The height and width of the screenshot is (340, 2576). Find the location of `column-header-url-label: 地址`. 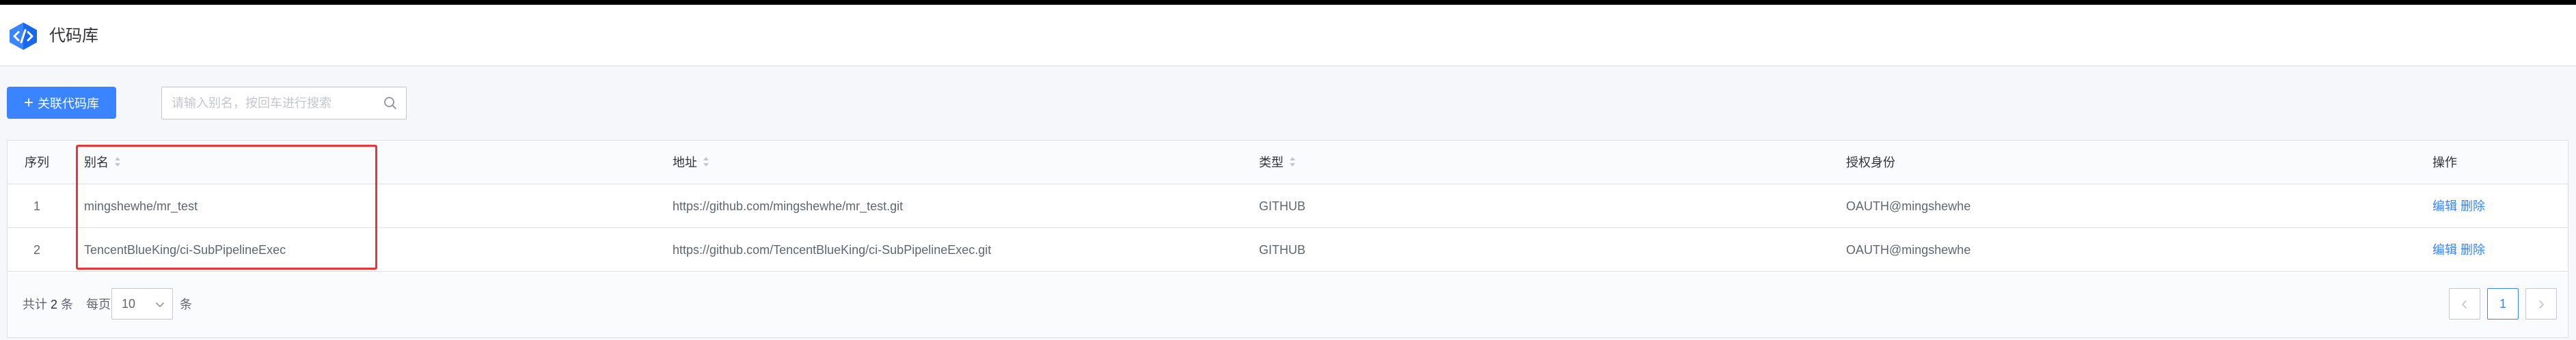

column-header-url-label: 地址 is located at coordinates (685, 162).